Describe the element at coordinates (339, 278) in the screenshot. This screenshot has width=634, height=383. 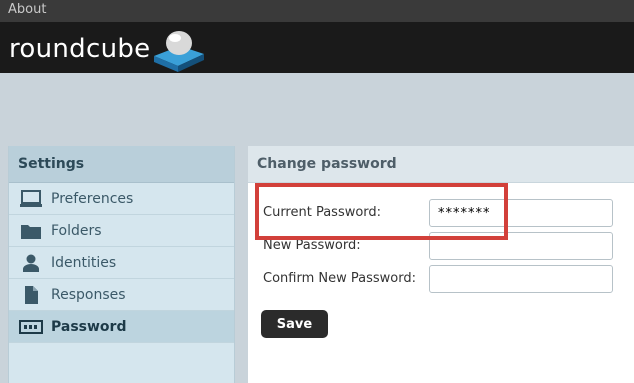
I see `confirm-password-label: Confirm New Password:` at that location.